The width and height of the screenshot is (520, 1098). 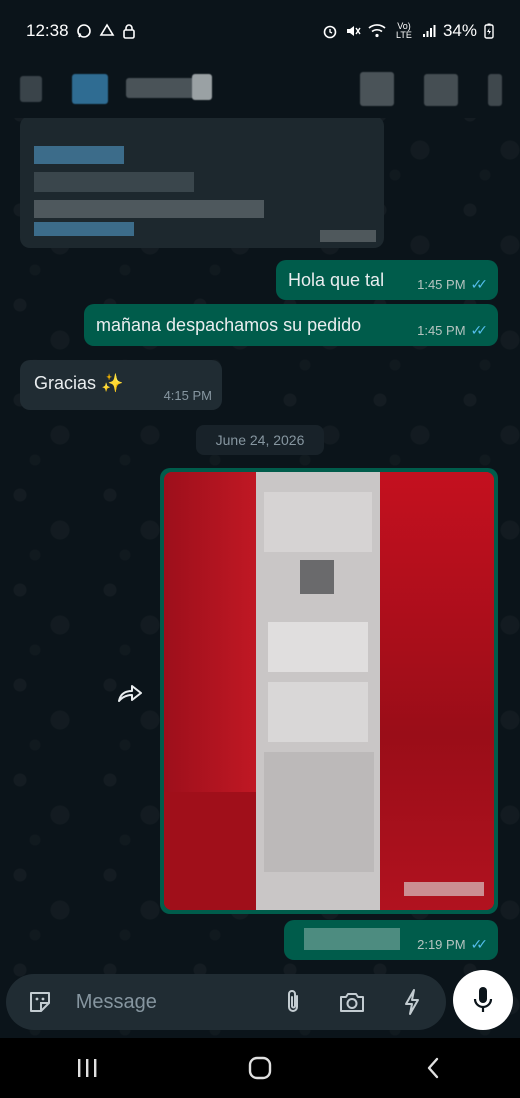 I want to click on message-text: Gracias ✨, so click(x=79, y=383).